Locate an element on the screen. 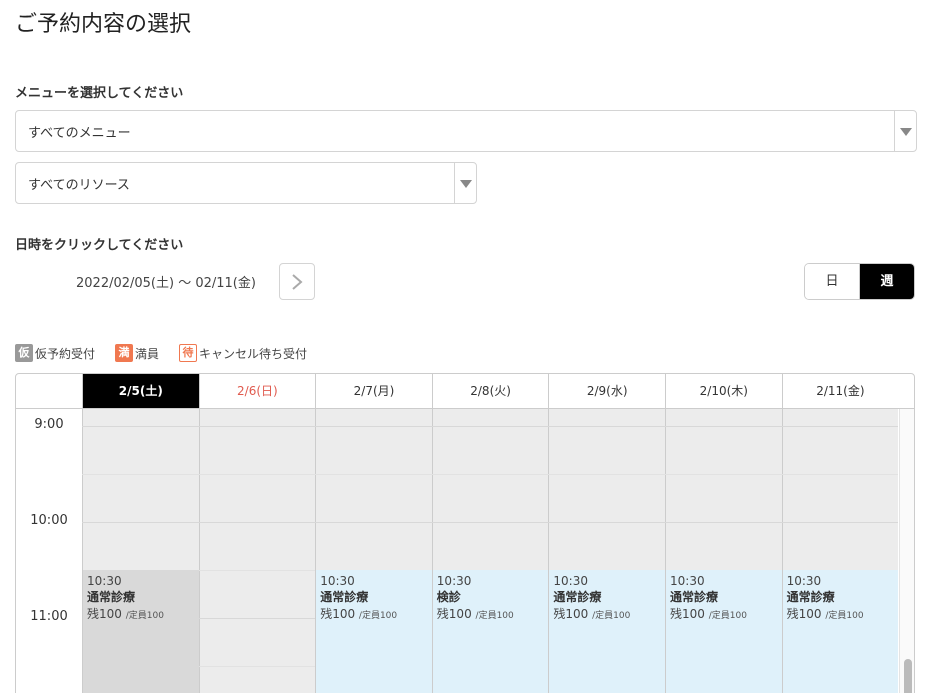 This screenshot has width=938, height=693. waitlist-badge-icon: 待 is located at coordinates (188, 353).